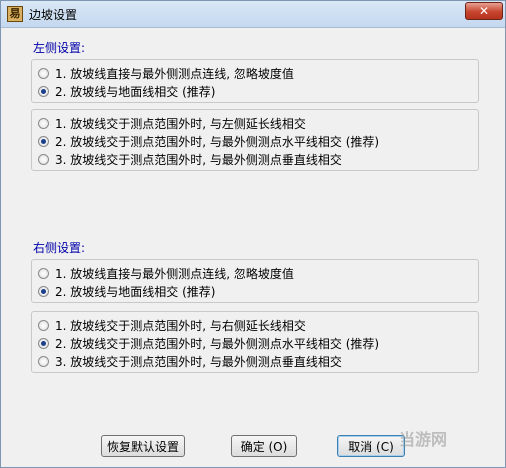  What do you see at coordinates (15, 14) in the screenshot?
I see `app-icon: 易` at bounding box center [15, 14].